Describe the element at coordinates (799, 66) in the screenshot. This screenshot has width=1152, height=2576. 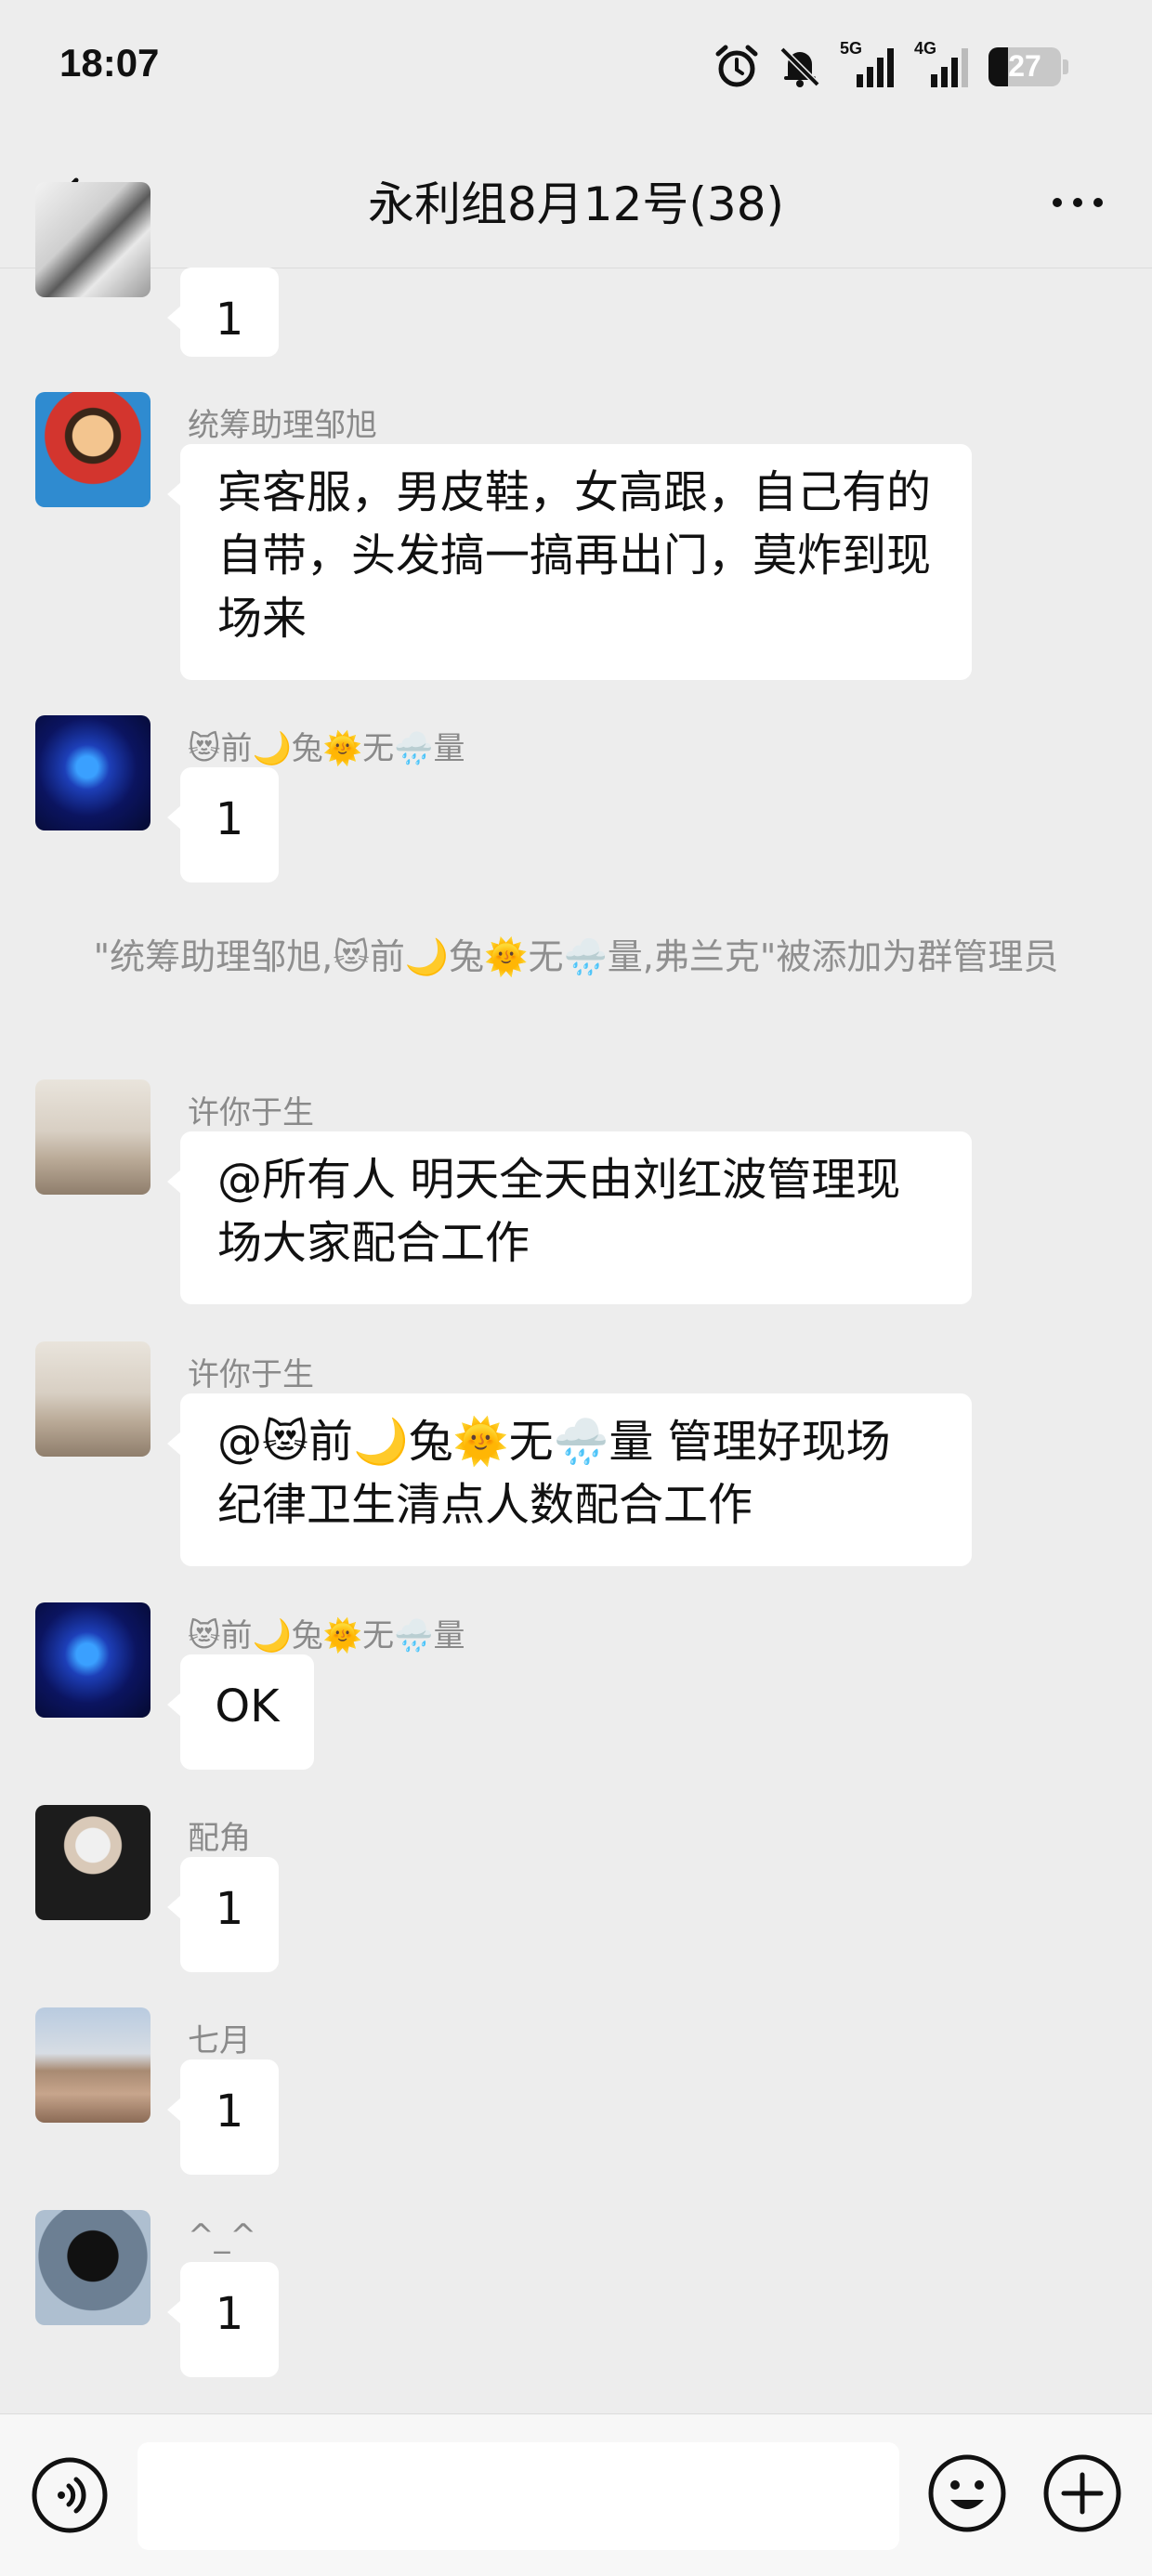
I see `mute-bell-icon` at that location.